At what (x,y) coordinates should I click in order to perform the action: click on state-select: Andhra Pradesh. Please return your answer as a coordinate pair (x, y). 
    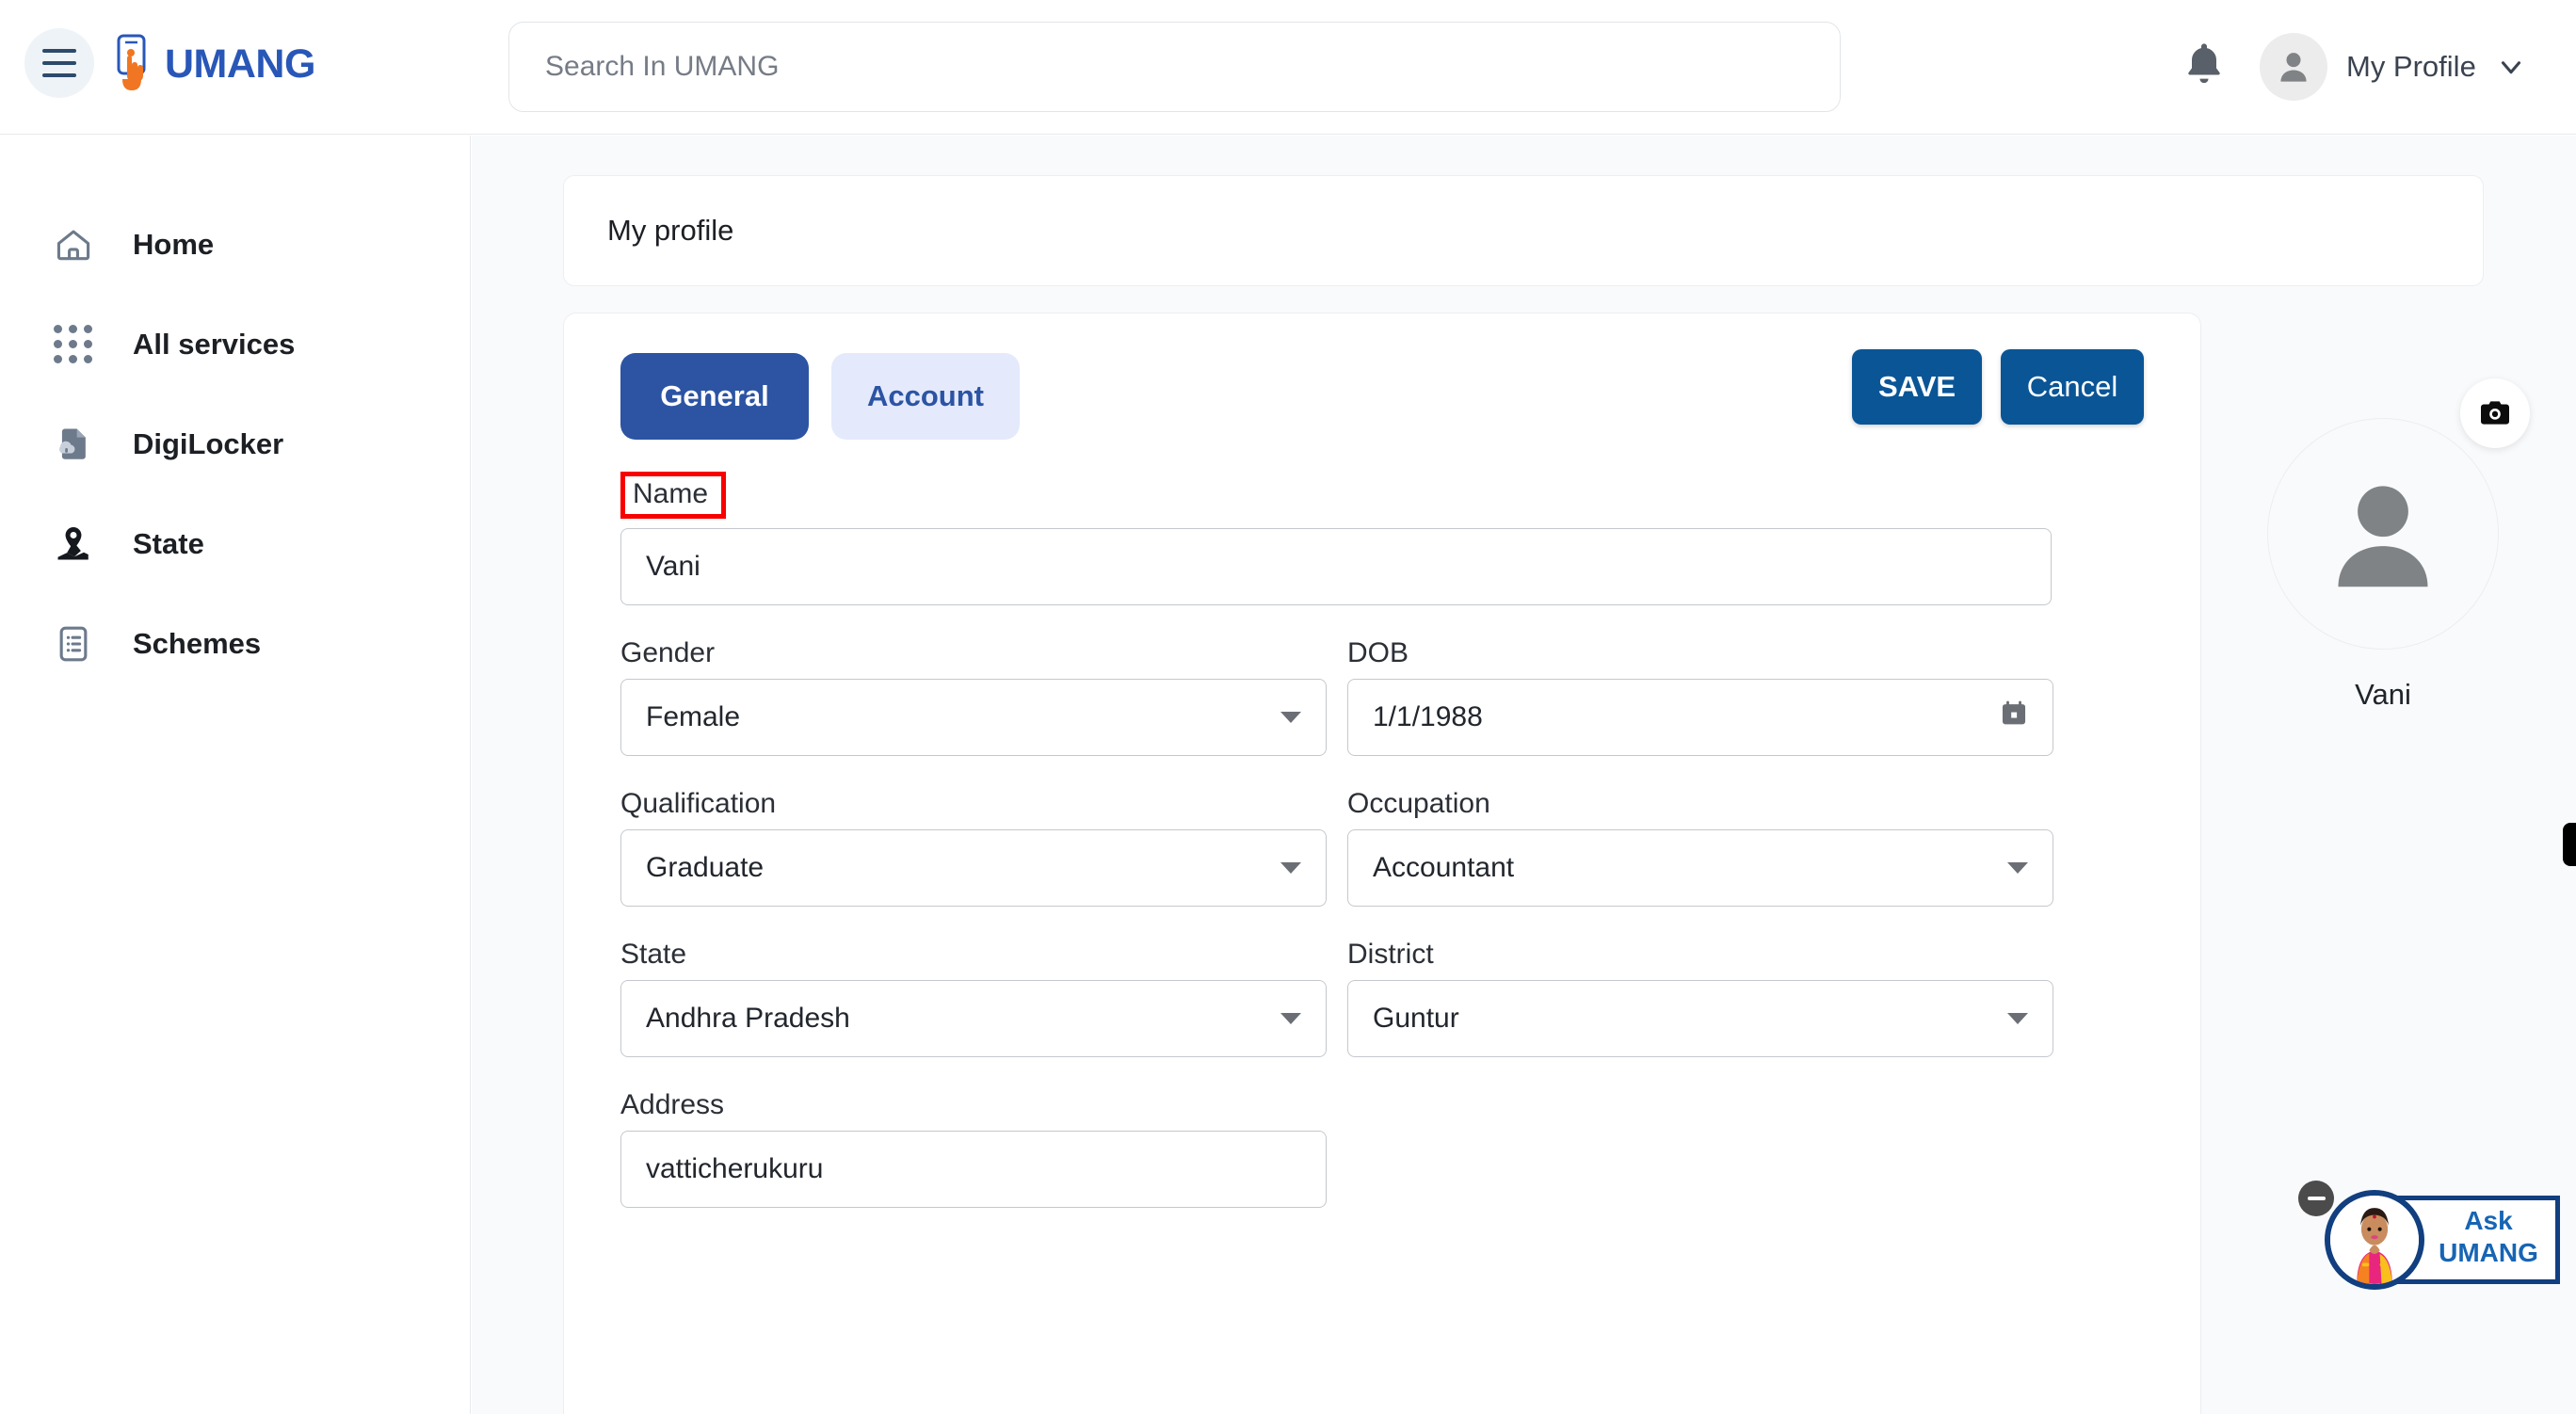
    Looking at the image, I should click on (973, 1018).